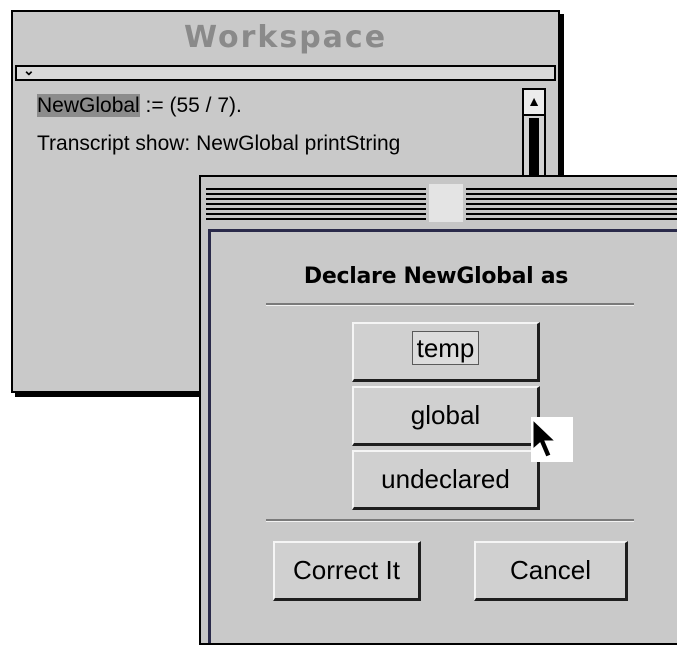  I want to click on scroll-up-arrow-icon: ▲, so click(534, 103).